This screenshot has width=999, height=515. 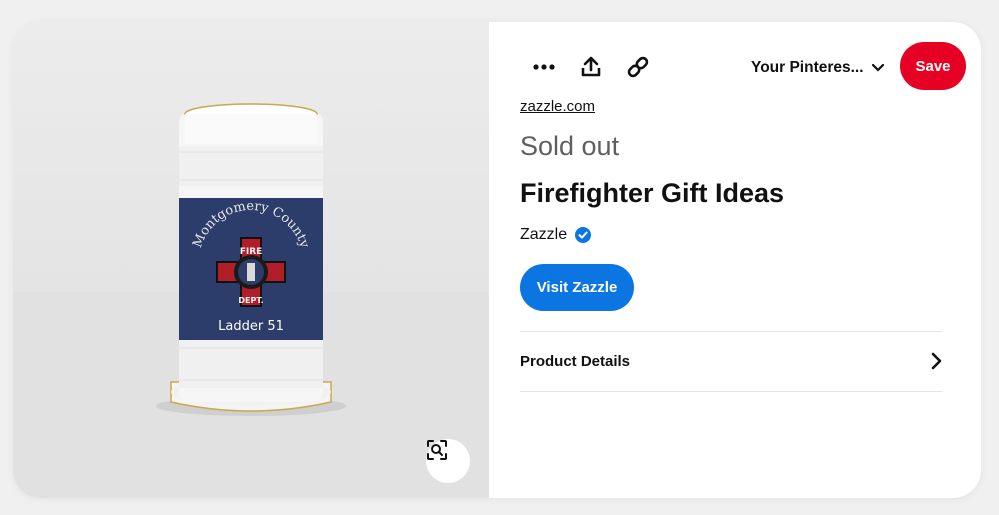 What do you see at coordinates (251, 252) in the screenshot?
I see `badge-top-text: FIRE` at bounding box center [251, 252].